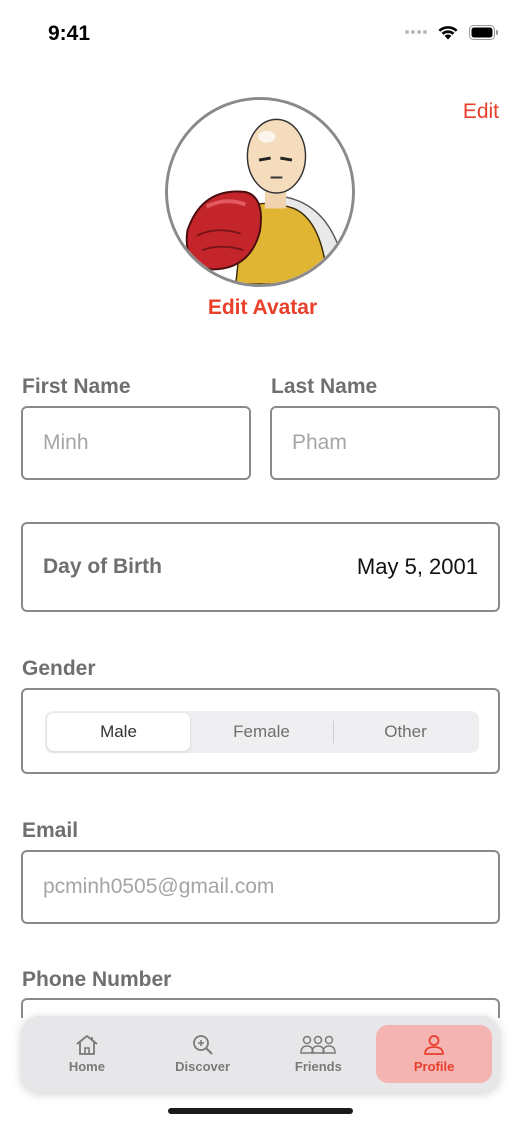  I want to click on last-name-field, so click(385, 443).